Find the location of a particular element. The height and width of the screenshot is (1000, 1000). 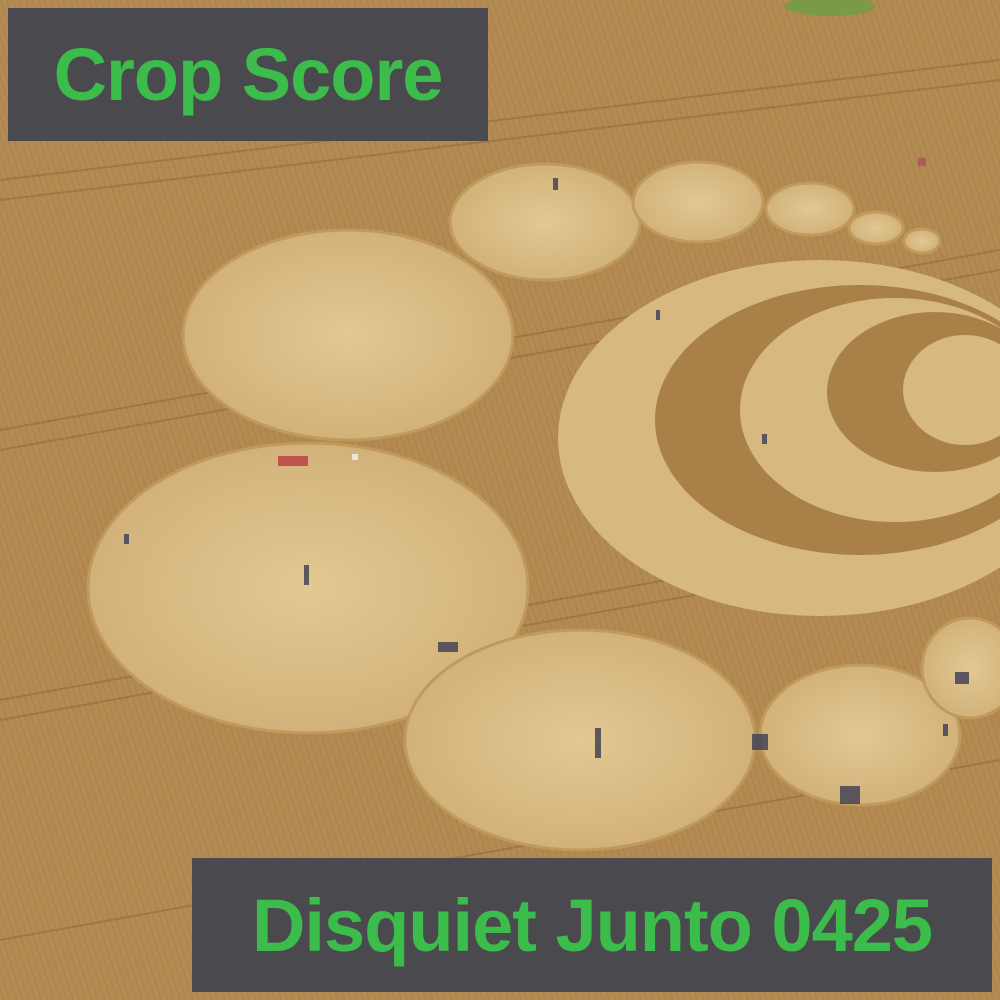

title-box: Crop Score is located at coordinates (248, 74).